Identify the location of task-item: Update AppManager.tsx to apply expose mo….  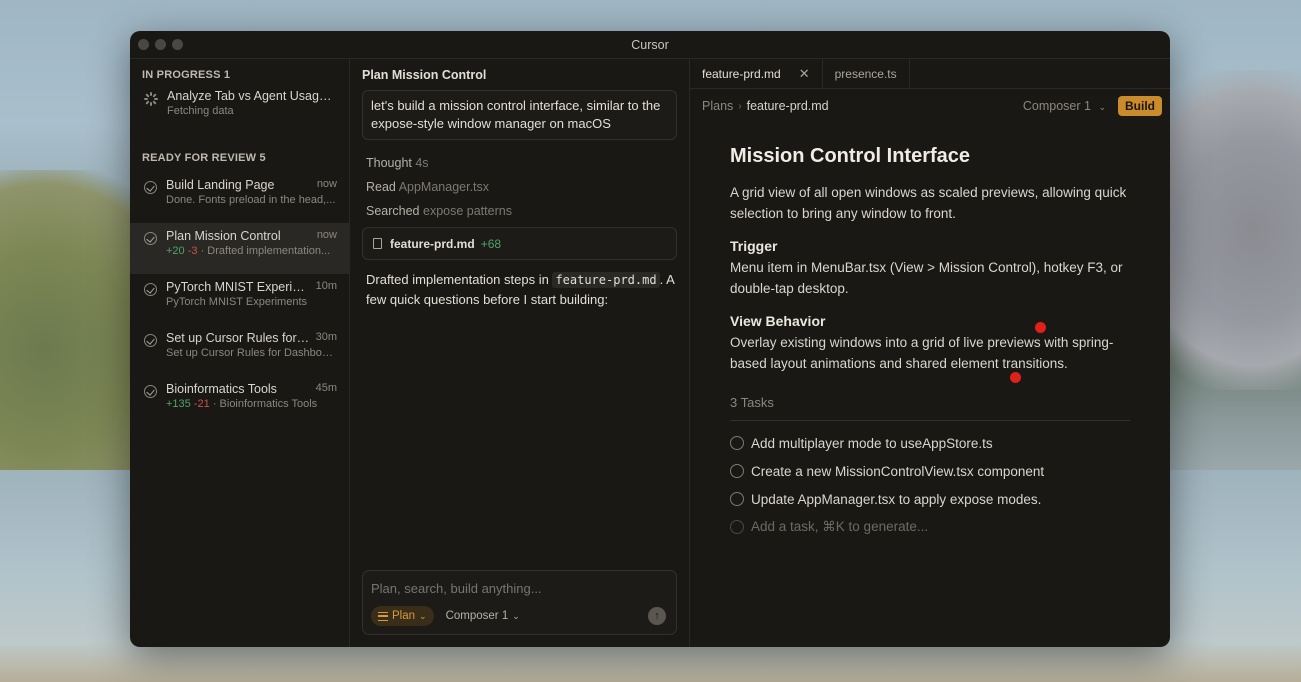
(930, 499).